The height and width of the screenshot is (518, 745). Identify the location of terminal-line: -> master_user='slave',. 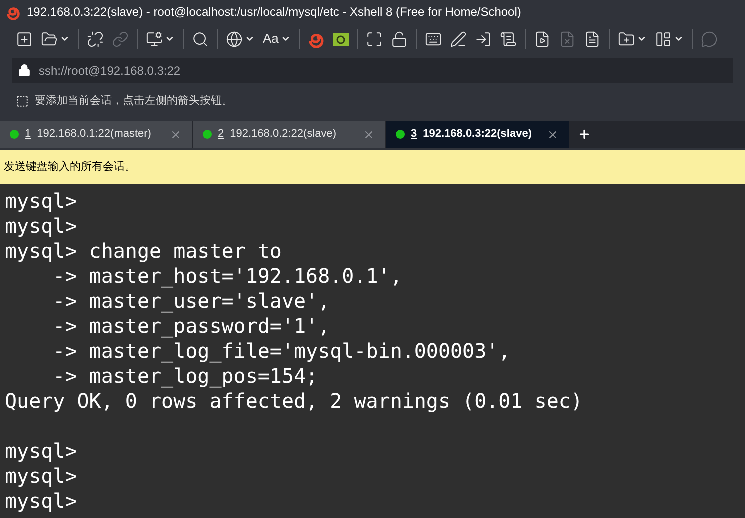
(191, 301).